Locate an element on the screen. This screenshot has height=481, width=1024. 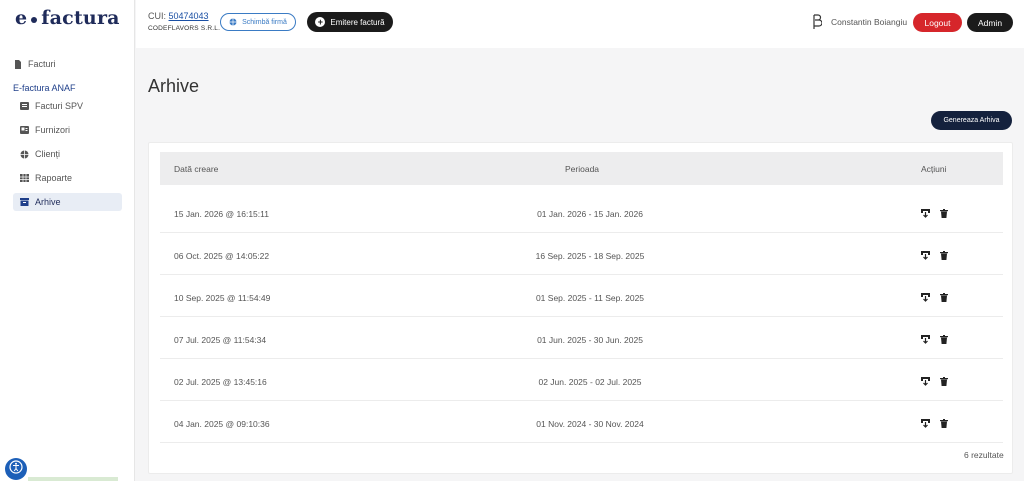
cell-created: 04 Jan. 2025 @ 09:10:36 is located at coordinates (222, 424).